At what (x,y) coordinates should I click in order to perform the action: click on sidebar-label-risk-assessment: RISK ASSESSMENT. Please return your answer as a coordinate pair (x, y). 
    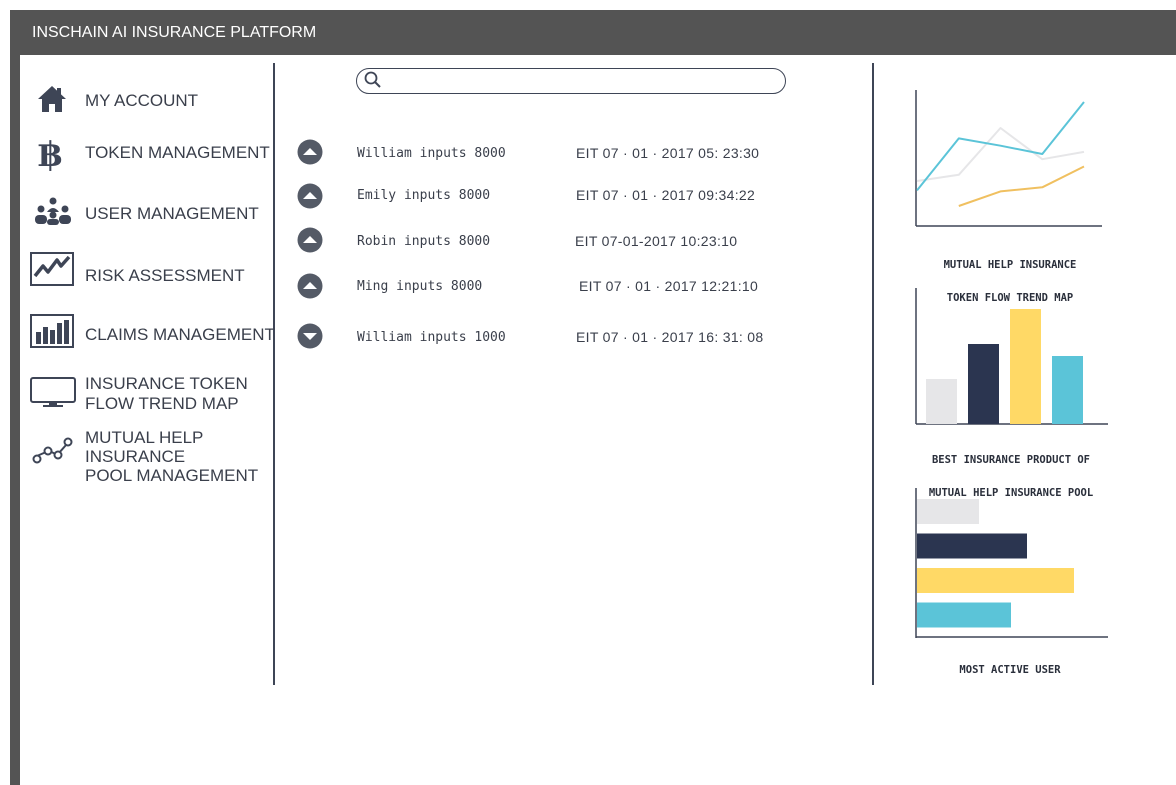
    Looking at the image, I should click on (165, 275).